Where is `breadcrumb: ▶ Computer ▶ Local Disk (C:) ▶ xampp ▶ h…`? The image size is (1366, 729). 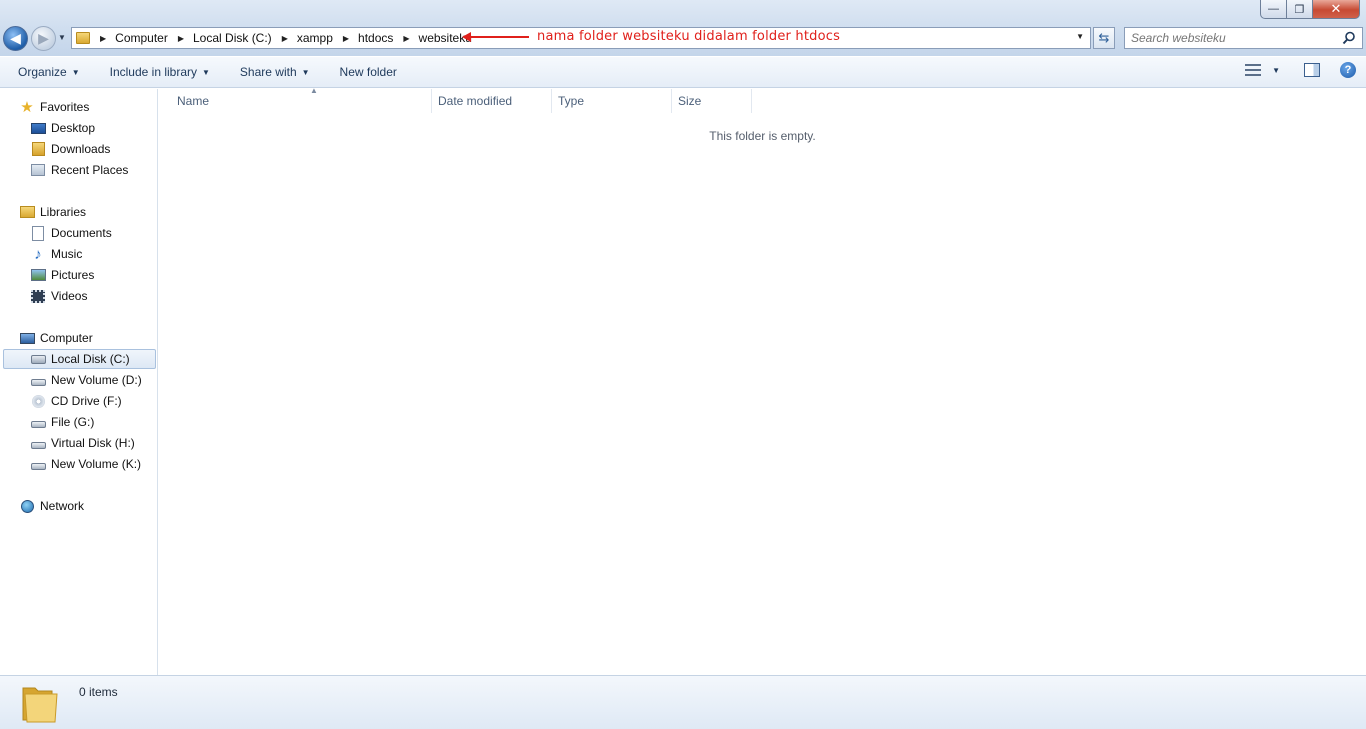 breadcrumb: ▶ Computer ▶ Local Disk (C:) ▶ xampp ▶ h… is located at coordinates (281, 38).